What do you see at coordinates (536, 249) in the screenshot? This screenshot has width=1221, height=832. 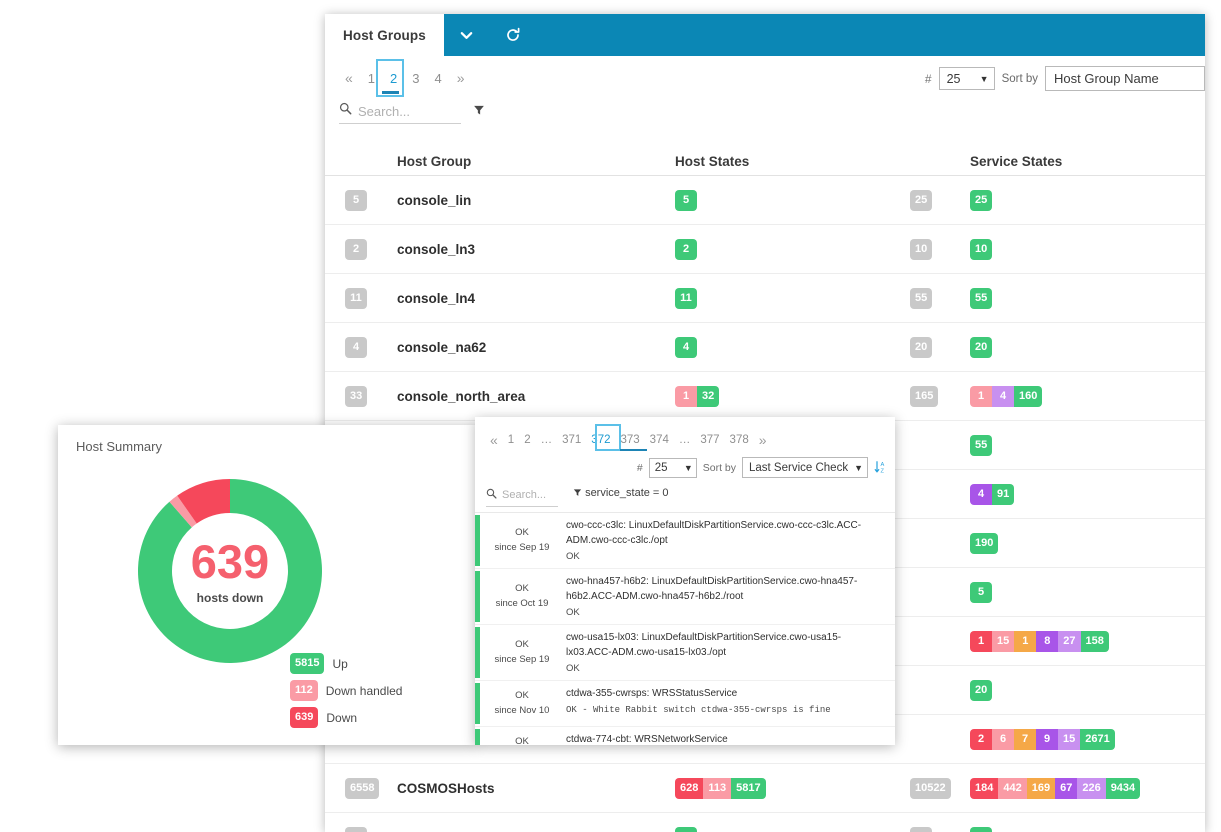 I see `row-host-group-name: console_ln3` at bounding box center [536, 249].